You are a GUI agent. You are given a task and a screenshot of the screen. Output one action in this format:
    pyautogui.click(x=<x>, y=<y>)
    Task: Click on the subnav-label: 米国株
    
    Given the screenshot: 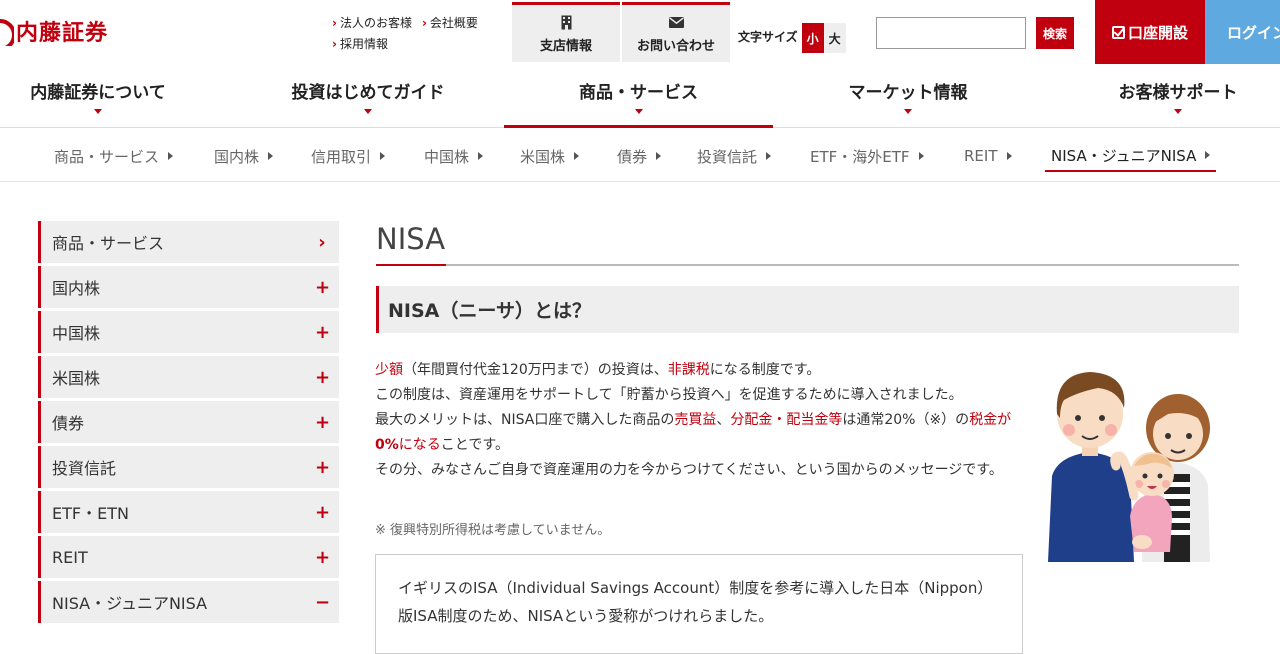 What is the action you would take?
    pyautogui.click(x=543, y=156)
    